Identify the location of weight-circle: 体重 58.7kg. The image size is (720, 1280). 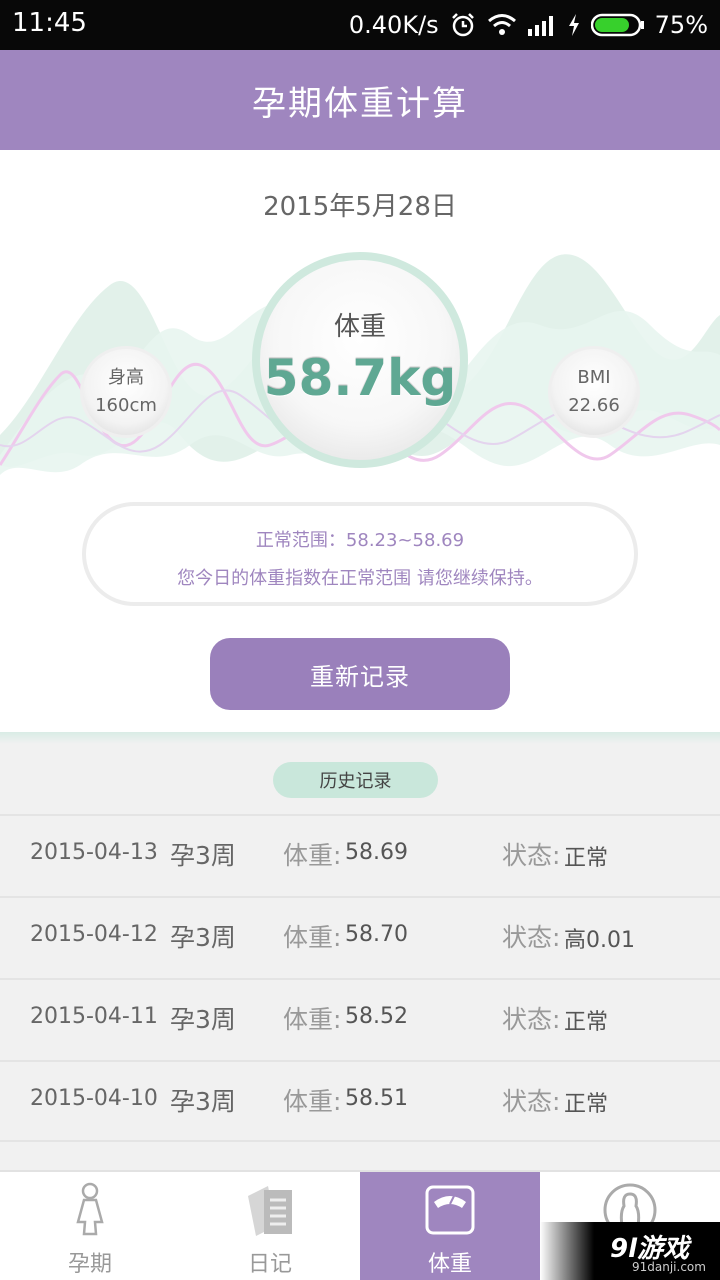
(360, 360).